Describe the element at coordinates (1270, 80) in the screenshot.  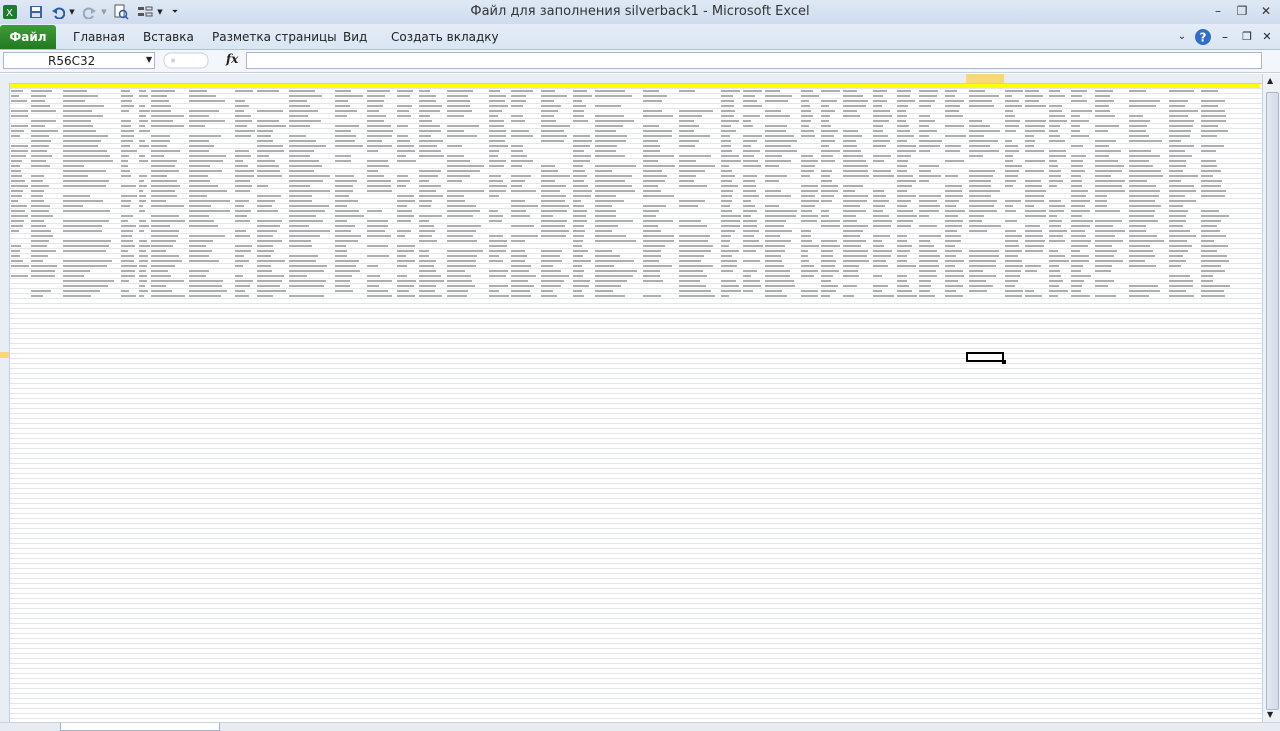
I see `scroll-up-icon: ▲` at that location.